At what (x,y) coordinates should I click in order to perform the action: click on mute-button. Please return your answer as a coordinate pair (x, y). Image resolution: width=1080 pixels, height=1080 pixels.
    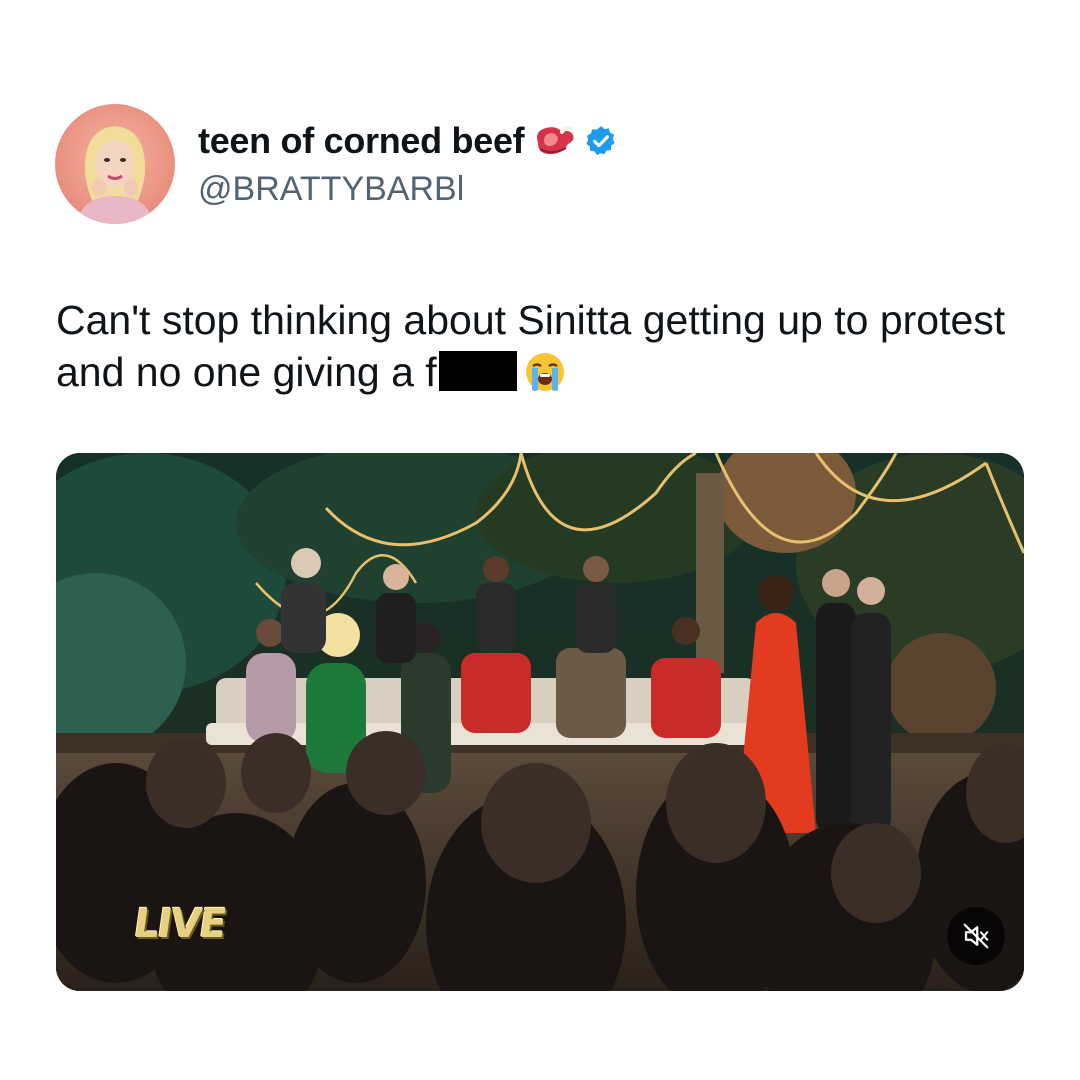
    Looking at the image, I should click on (976, 936).